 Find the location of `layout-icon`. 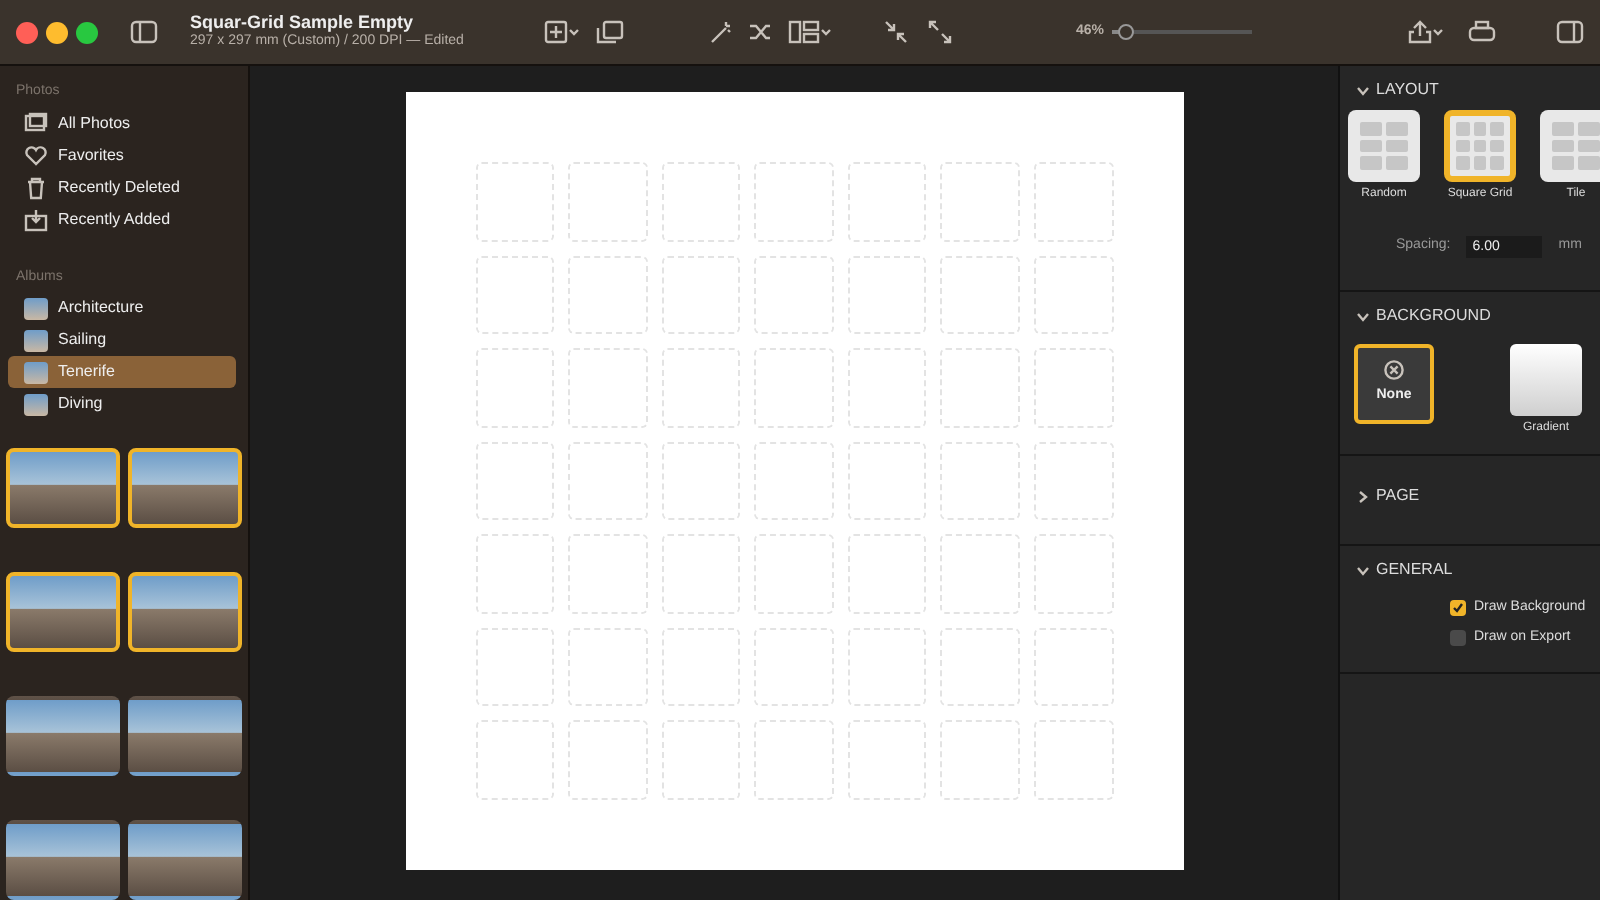

layout-icon is located at coordinates (809, 32).